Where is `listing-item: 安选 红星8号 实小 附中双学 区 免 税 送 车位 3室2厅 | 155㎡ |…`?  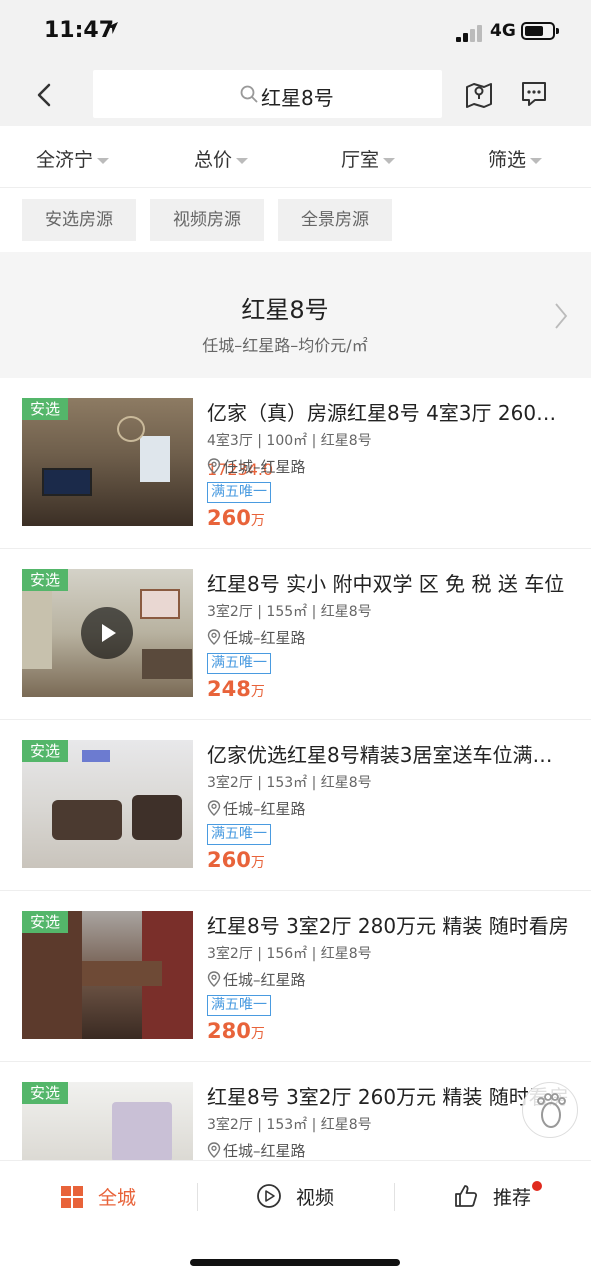
listing-item: 安选 红星8号 实小 附中双学 区 免 税 送 车位 3室2厅 | 155㎡ |… is located at coordinates (295, 634).